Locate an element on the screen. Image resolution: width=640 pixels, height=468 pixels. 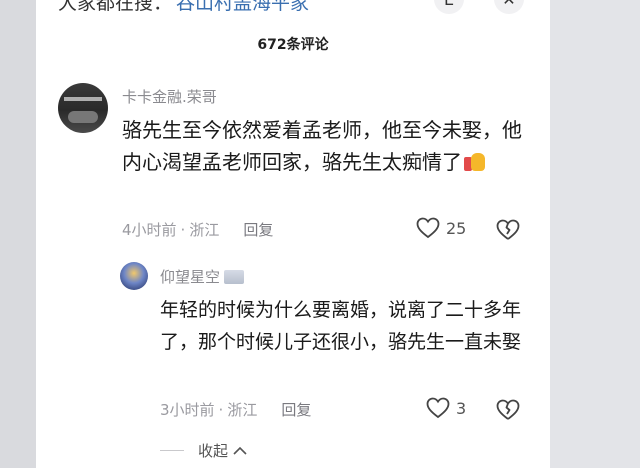
comment-meta: 4小时前 · 浙江 回复 is located at coordinates (197, 229).